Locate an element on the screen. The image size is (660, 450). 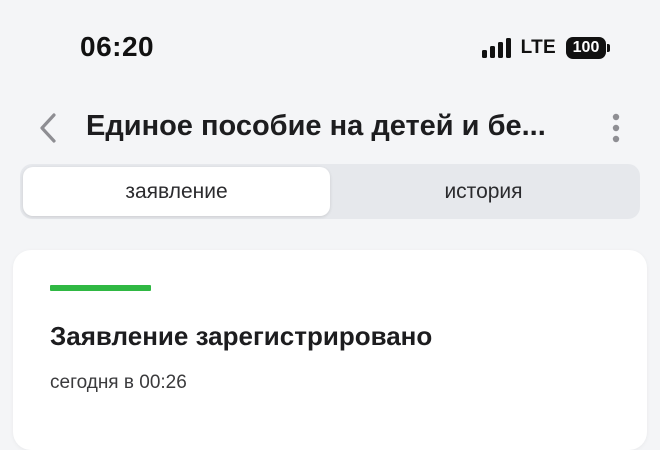
battery-level: 100 is located at coordinates (586, 48).